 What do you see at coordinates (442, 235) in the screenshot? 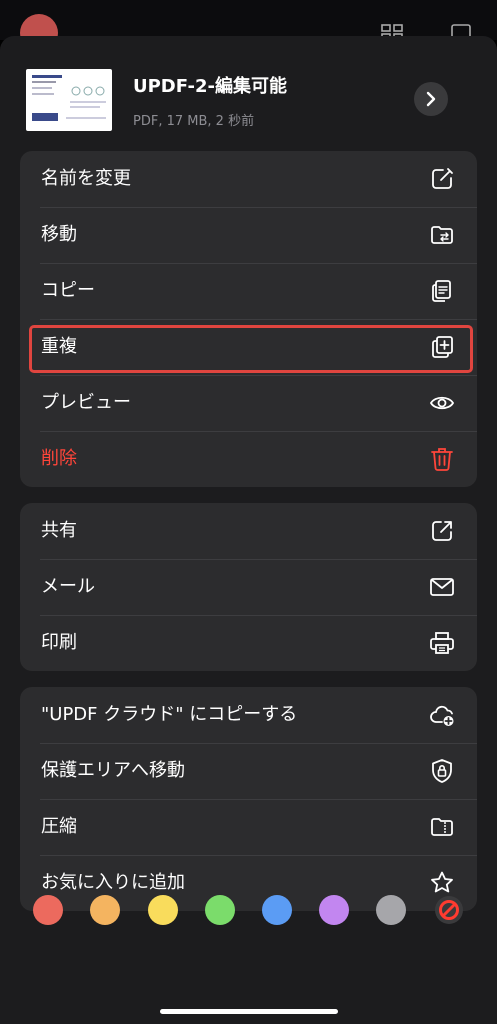
I see `folder-move-icon` at bounding box center [442, 235].